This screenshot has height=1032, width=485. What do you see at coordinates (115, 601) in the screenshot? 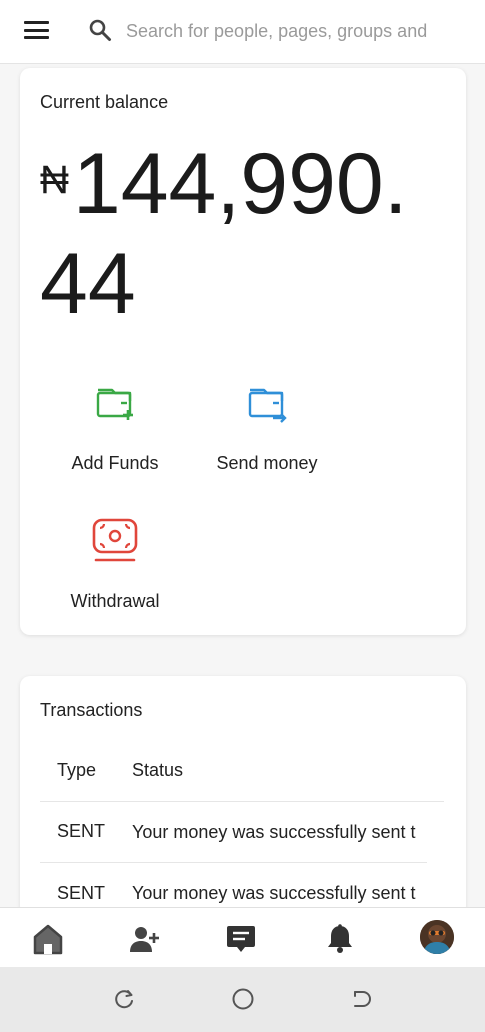
I see `withdrawal-label: Withdrawal` at bounding box center [115, 601].